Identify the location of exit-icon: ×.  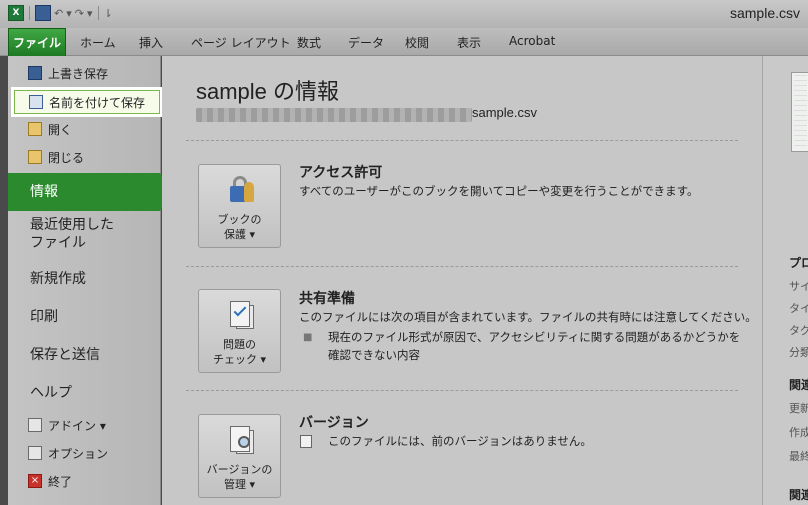
(35, 481).